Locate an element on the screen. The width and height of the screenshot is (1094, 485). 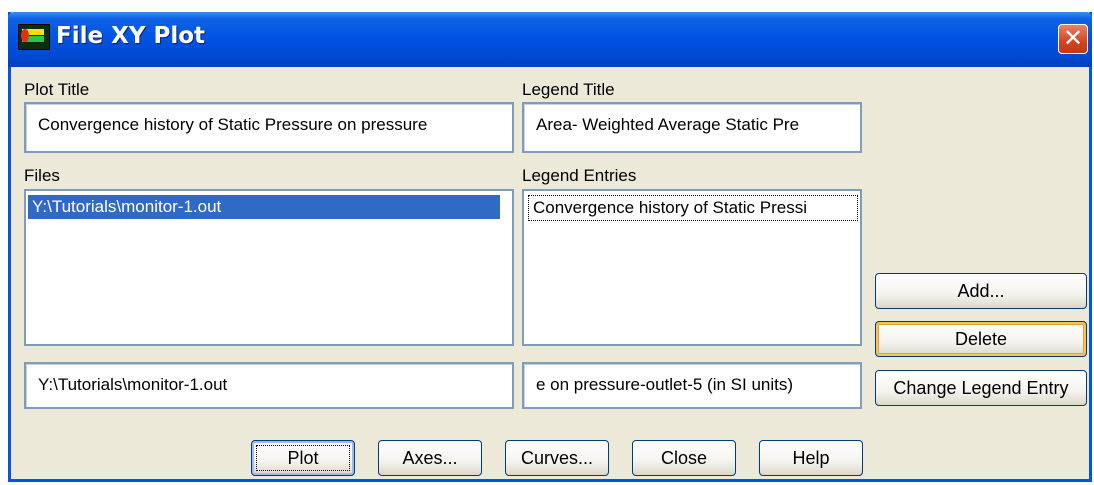
legend-title-label: Legend Title is located at coordinates (568, 89).